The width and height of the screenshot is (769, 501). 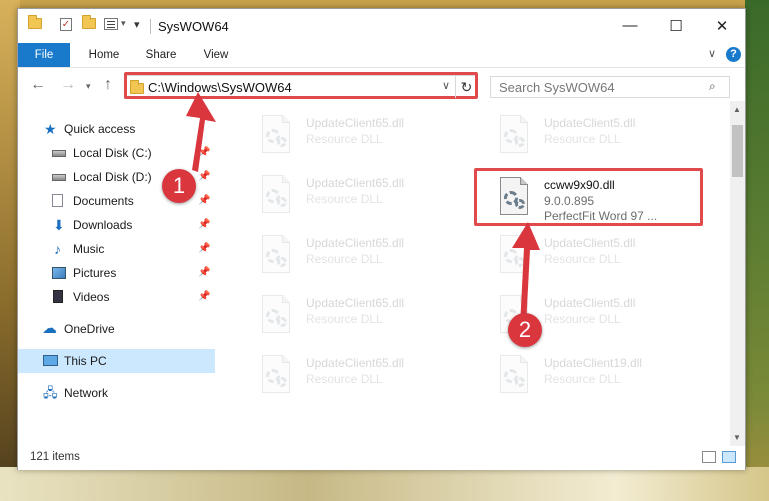 What do you see at coordinates (201, 132) in the screenshot?
I see `arrow-1-icon` at bounding box center [201, 132].